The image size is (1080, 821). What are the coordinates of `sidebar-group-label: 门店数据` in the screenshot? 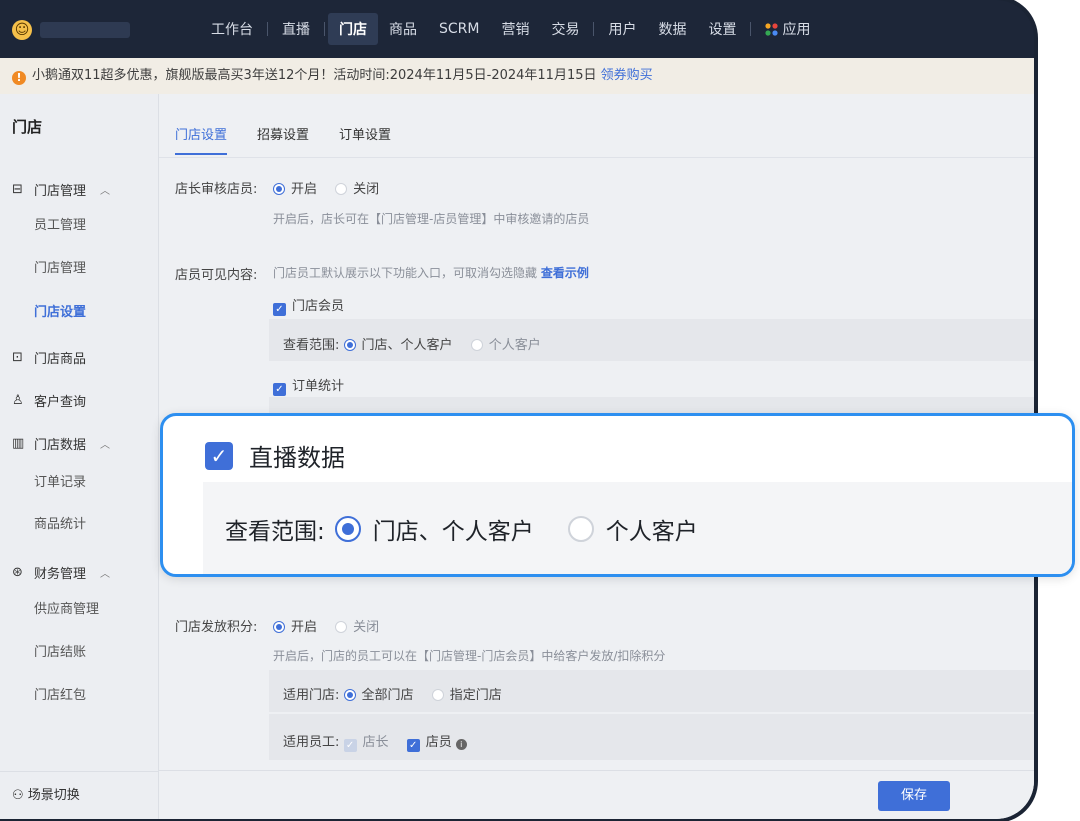 It's located at (60, 445).